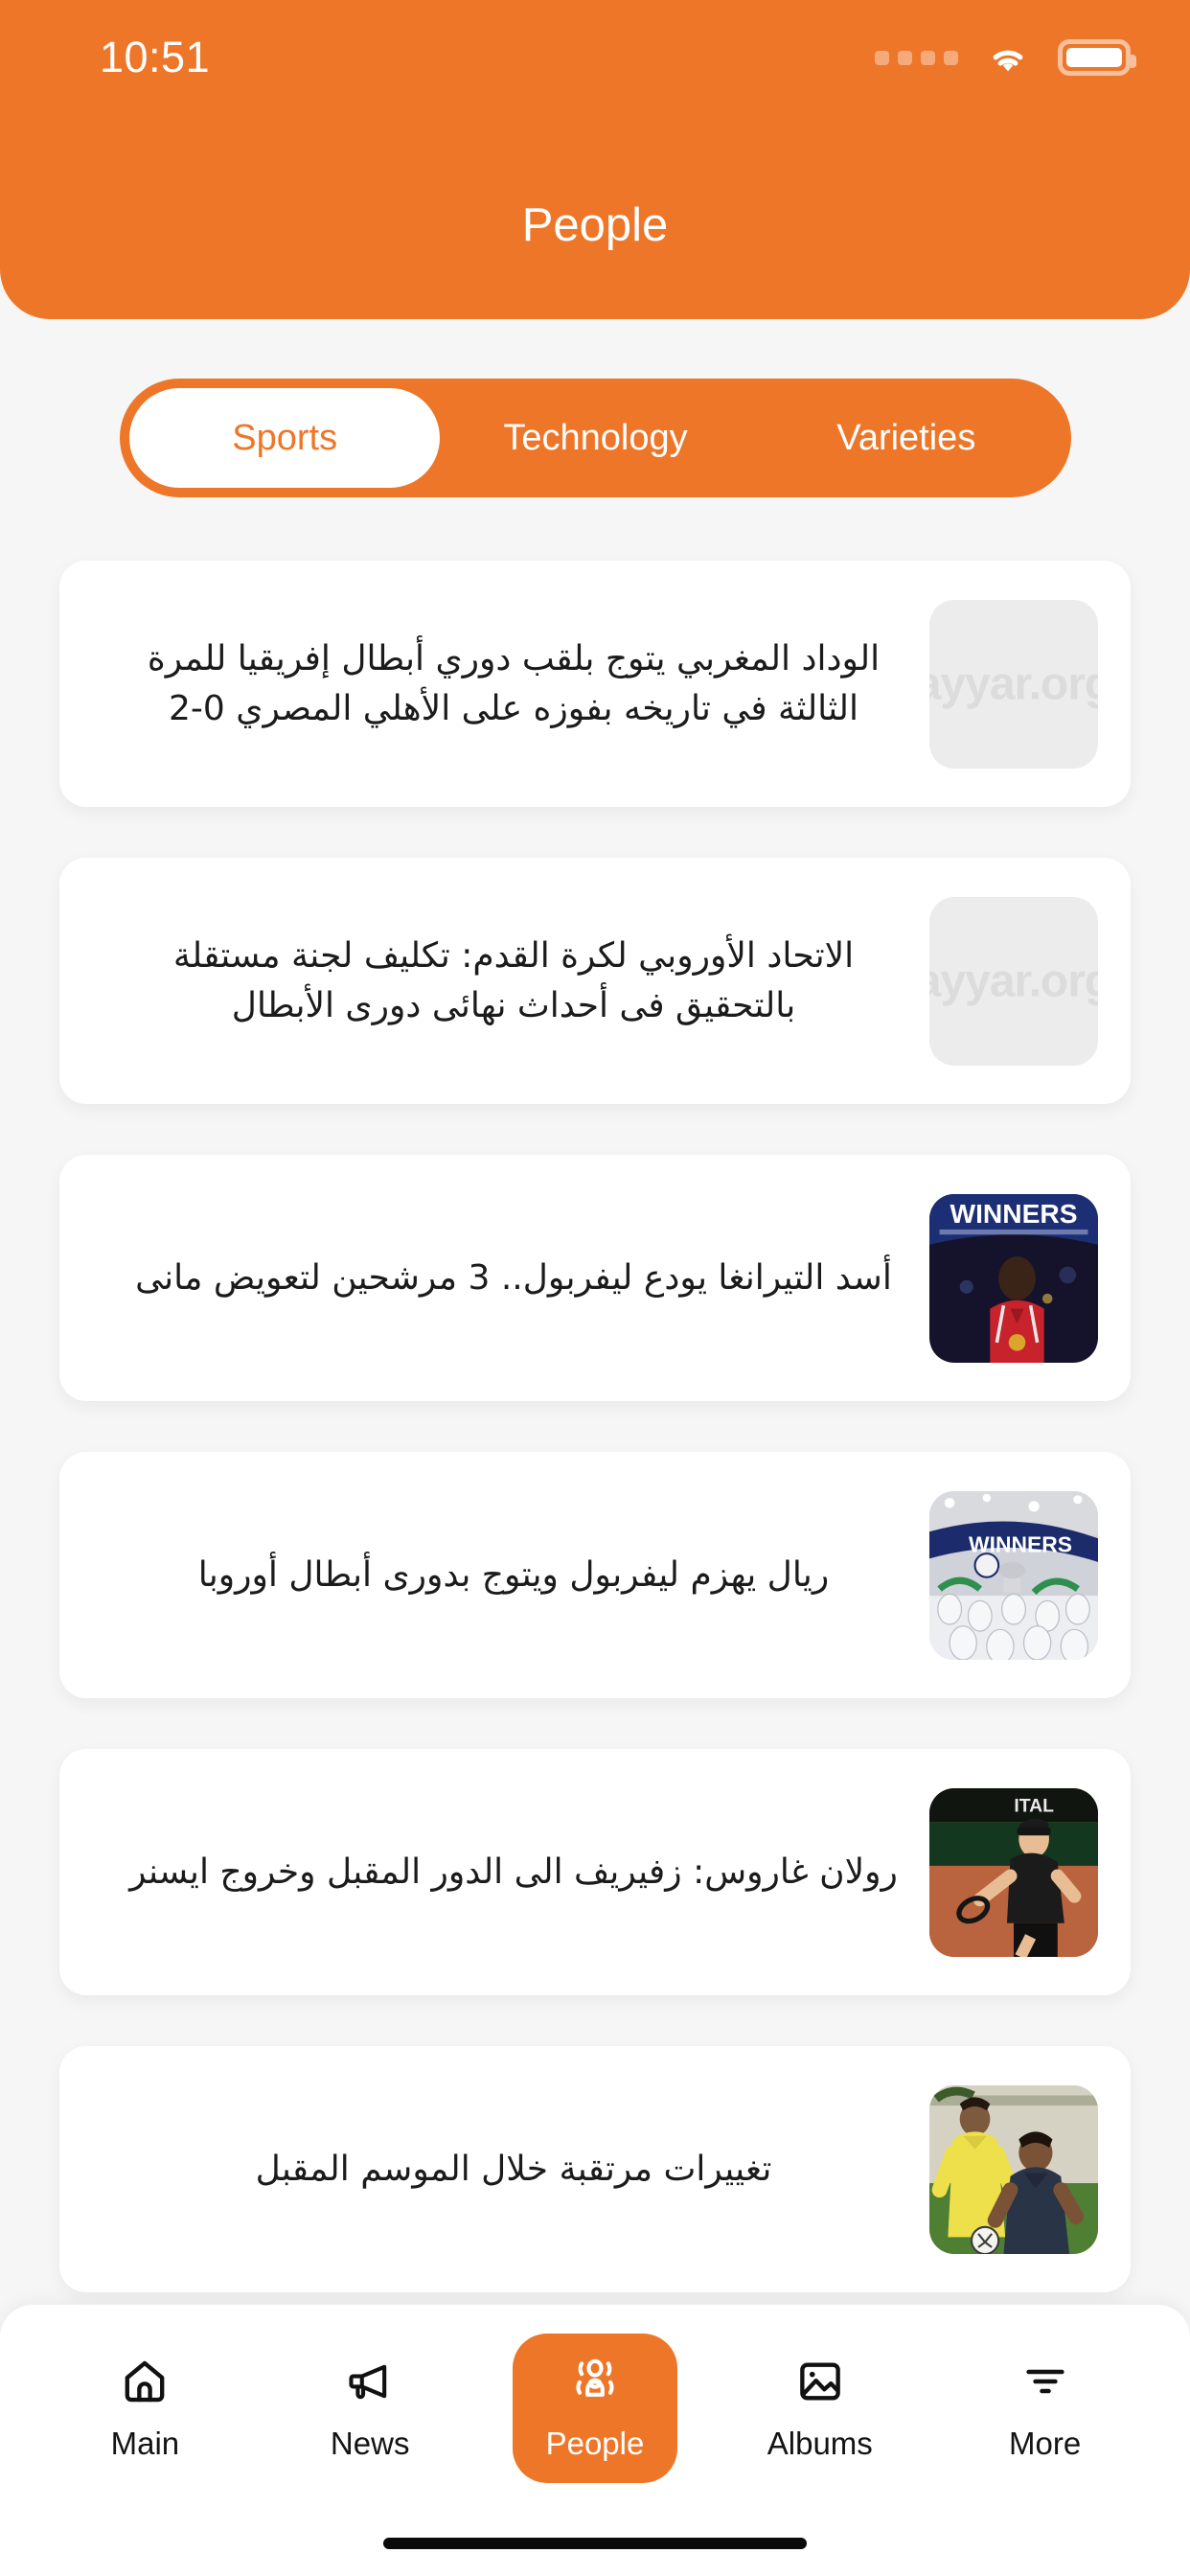 Image resolution: width=1190 pixels, height=2576 pixels. I want to click on news-card: تغييرات مرتقبة خلال الموسم المقبل, so click(595, 2169).